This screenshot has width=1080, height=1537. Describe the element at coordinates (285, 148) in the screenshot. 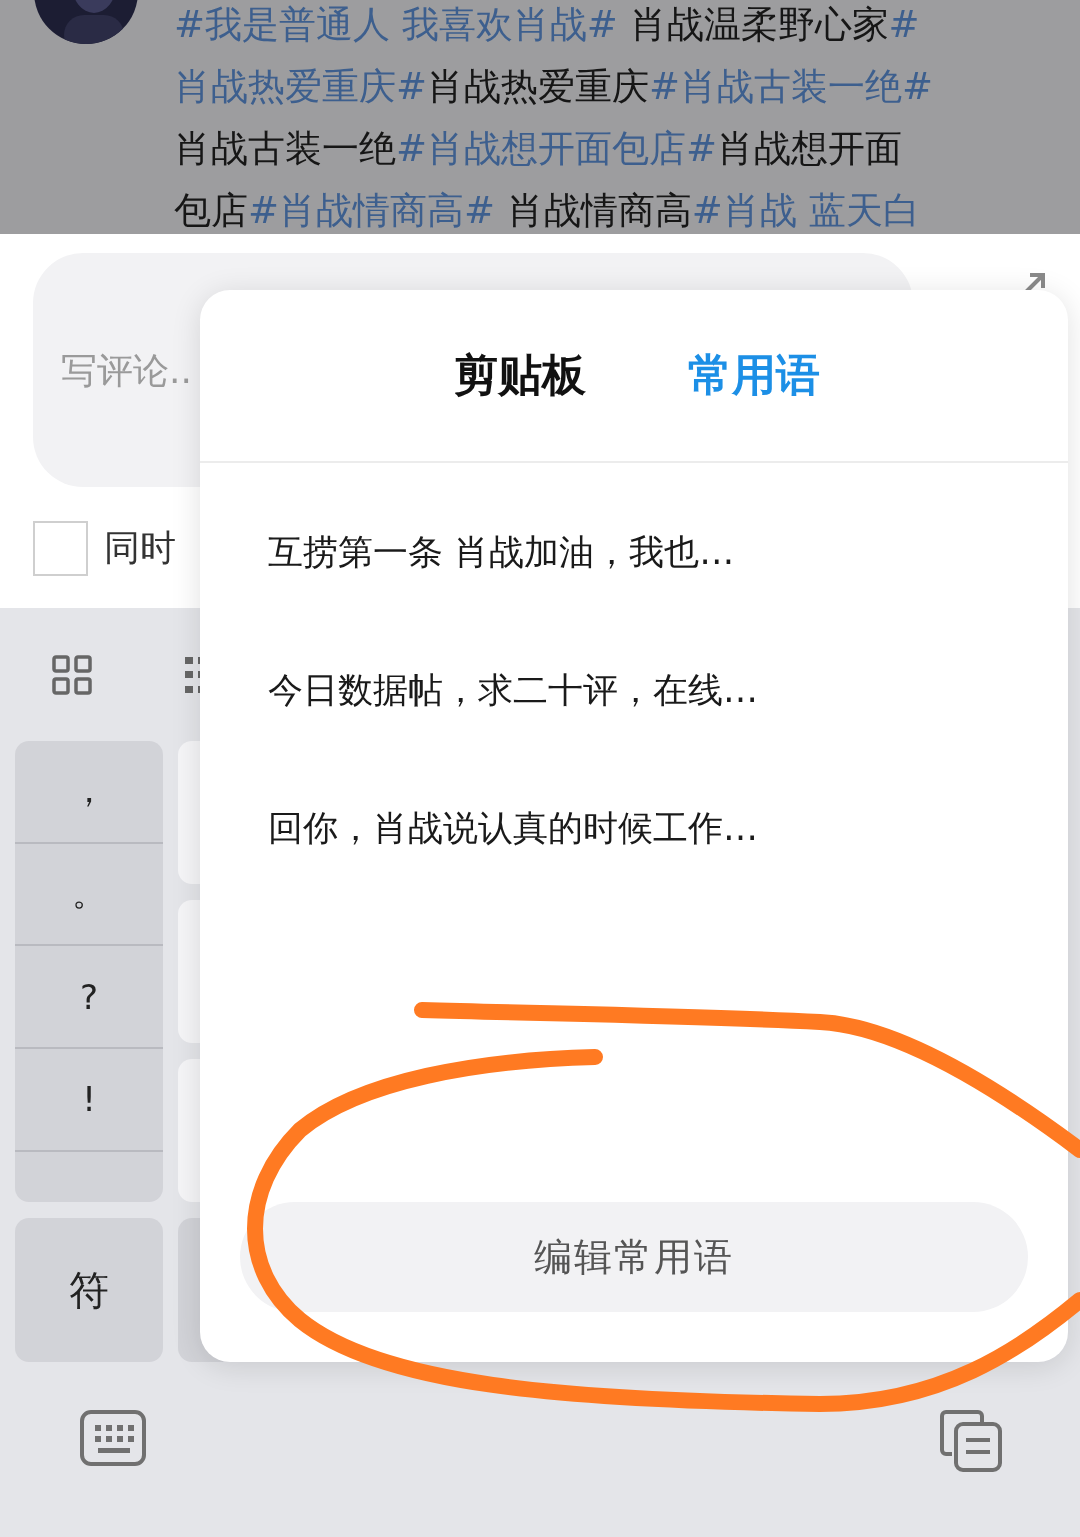

I see `post-text: 肖战古装一绝` at that location.